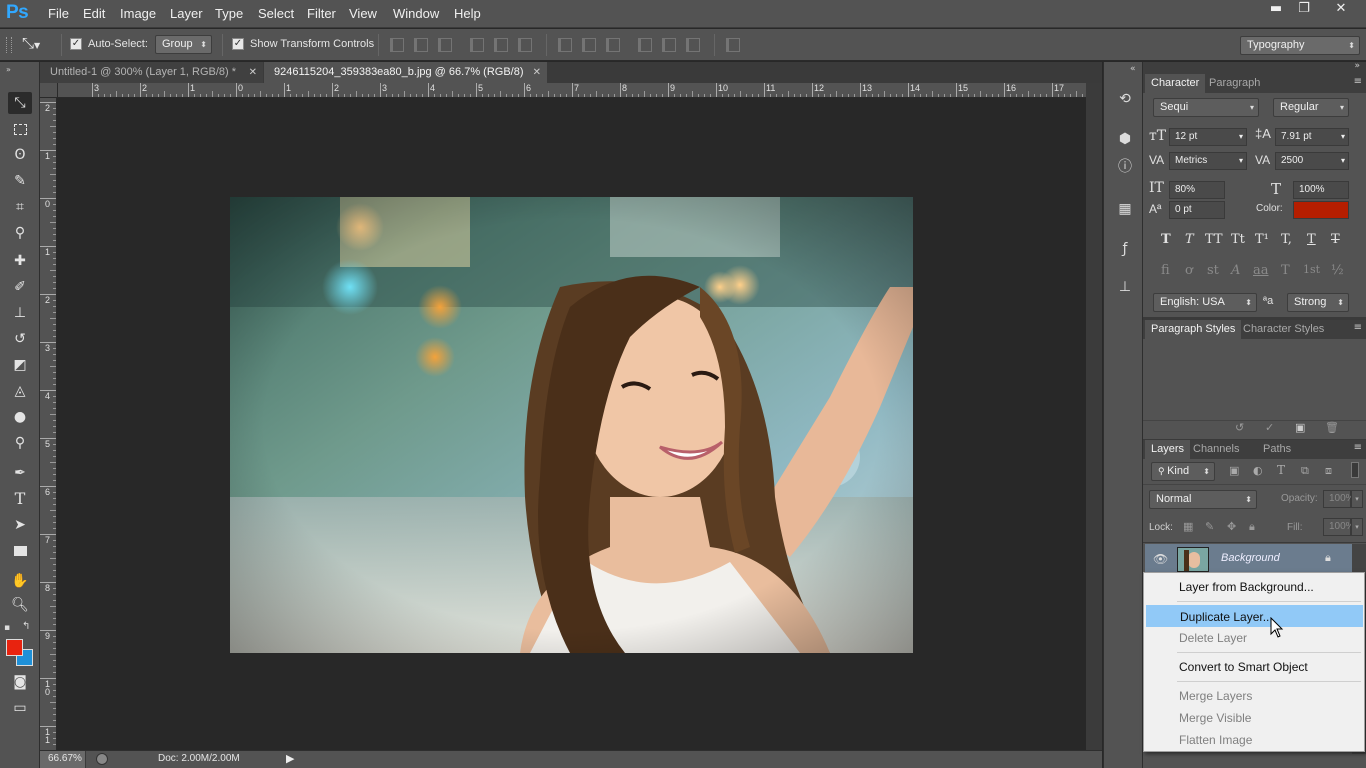 Image resolution: width=1366 pixels, height=768 pixels. What do you see at coordinates (1234, 470) in the screenshot?
I see `filter-pixel-icon: ▣` at bounding box center [1234, 470].